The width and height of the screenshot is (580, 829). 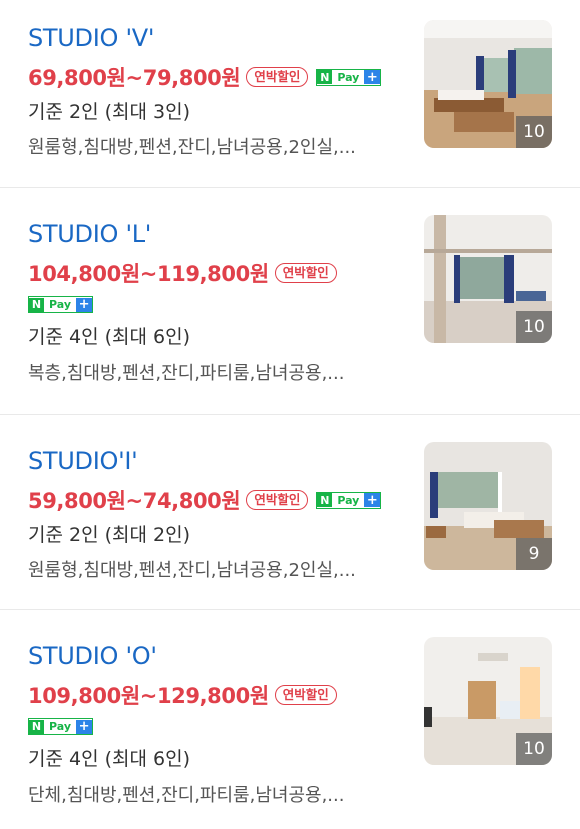 I want to click on room-photo: 9, so click(x=488, y=506).